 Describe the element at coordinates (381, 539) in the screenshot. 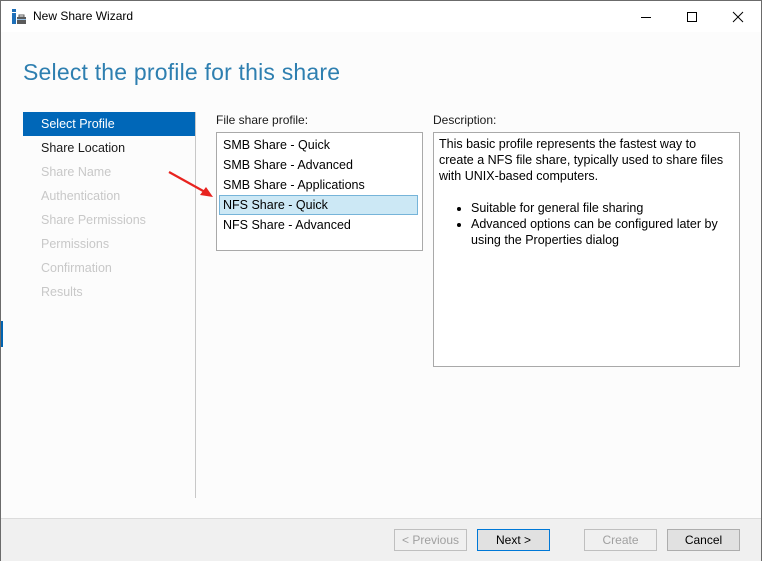

I see `wizard-footer: < Previous Next > Create Cancel` at that location.